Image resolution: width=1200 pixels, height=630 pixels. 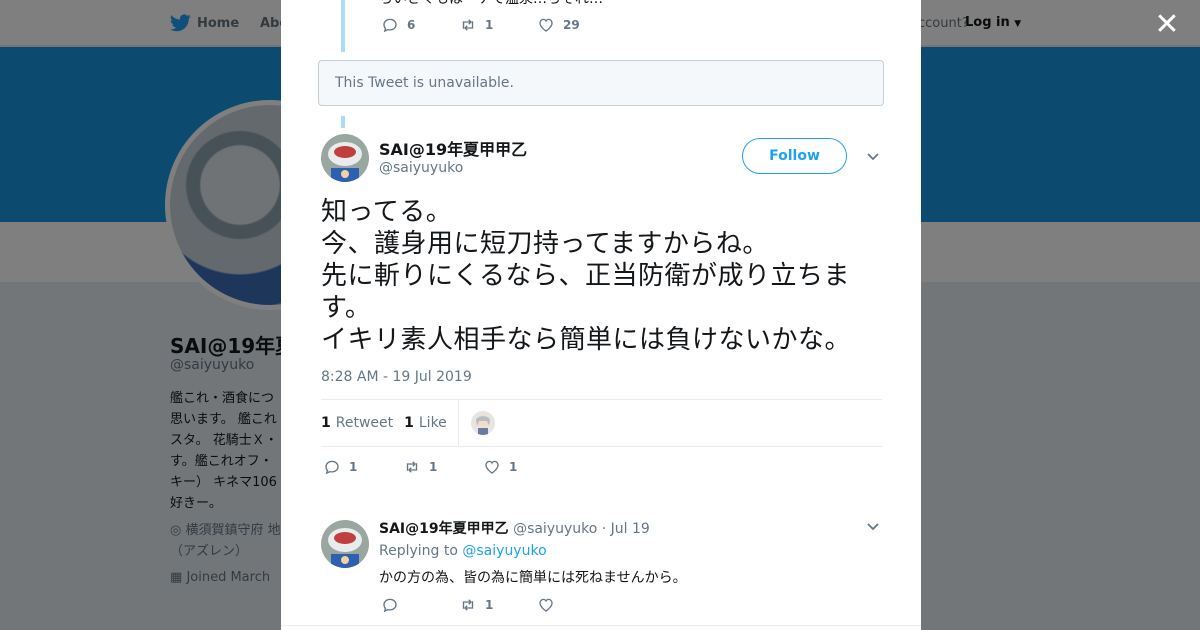 What do you see at coordinates (420, 25) in the screenshot?
I see `reply-button: 6` at bounding box center [420, 25].